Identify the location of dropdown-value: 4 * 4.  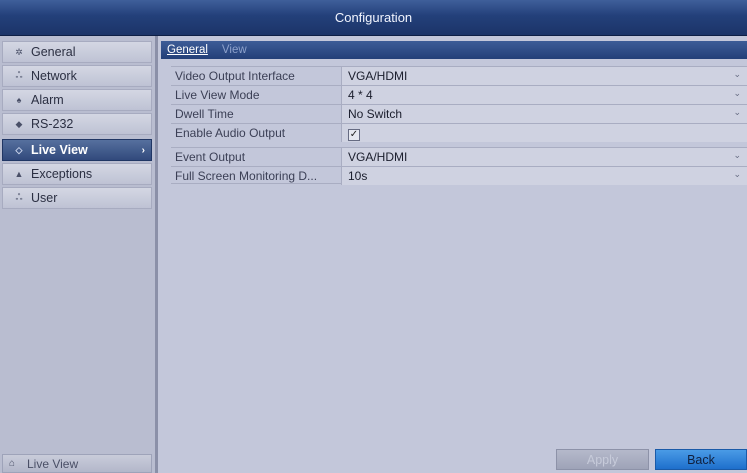
(360, 95).